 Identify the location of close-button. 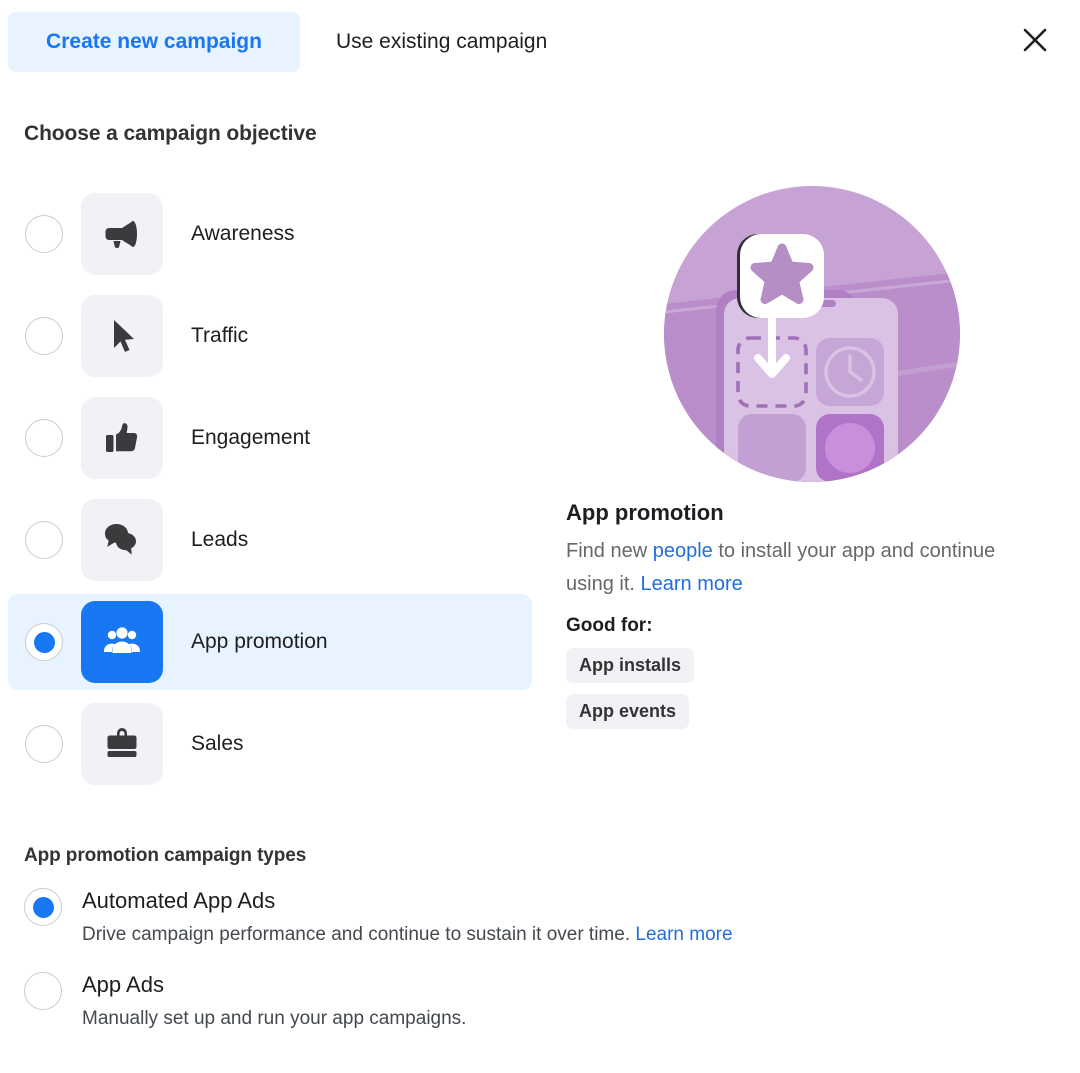
(1035, 42).